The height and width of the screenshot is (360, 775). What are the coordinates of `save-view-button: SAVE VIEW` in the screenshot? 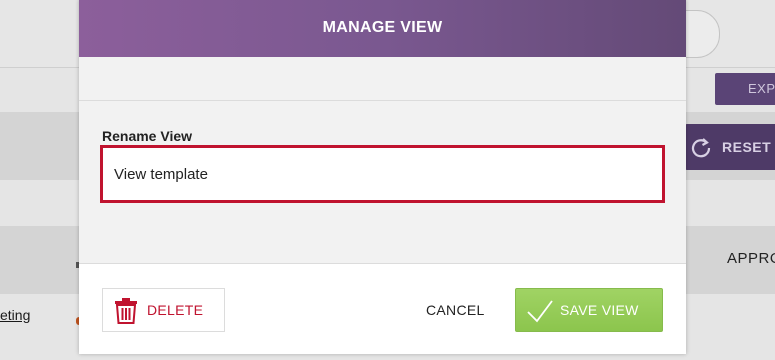 It's located at (589, 310).